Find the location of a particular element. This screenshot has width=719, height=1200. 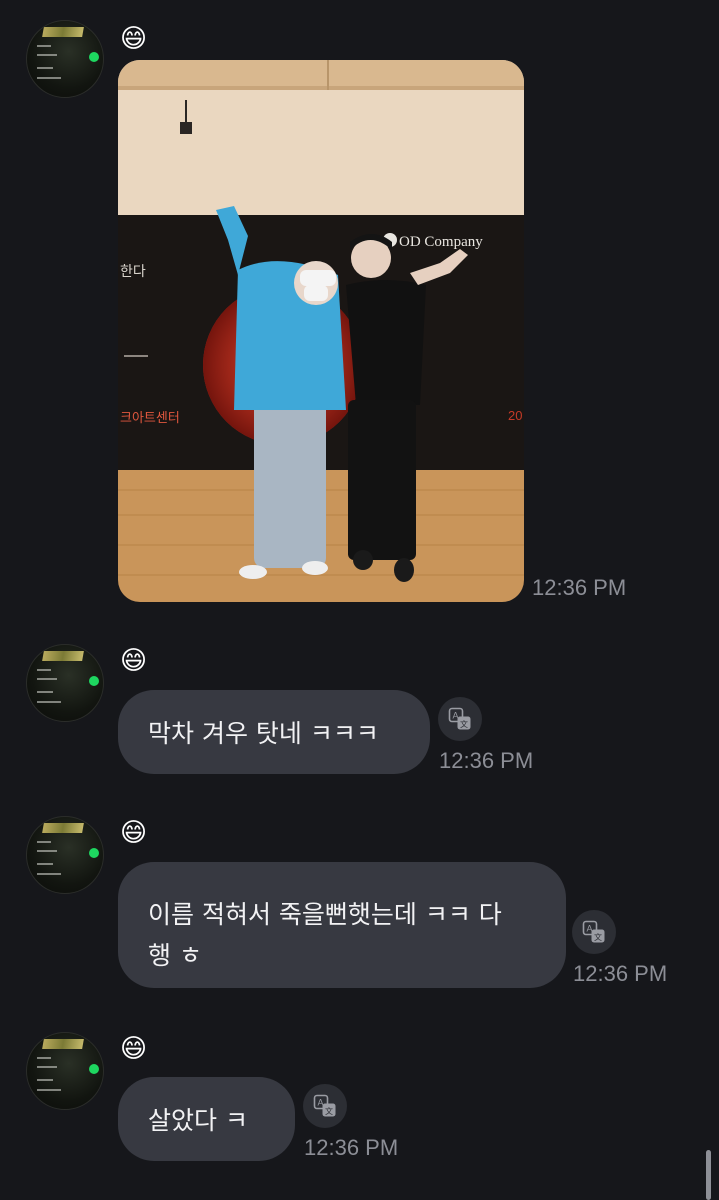

message-text: 막차 겨우 탓네 ㅋㅋㅋ is located at coordinates (263, 733).